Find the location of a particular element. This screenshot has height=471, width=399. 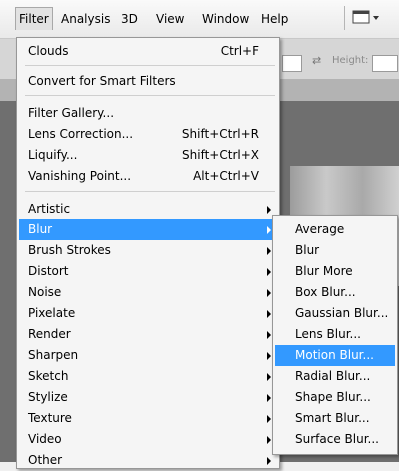

swap-icon: ⇄ is located at coordinates (316, 60).